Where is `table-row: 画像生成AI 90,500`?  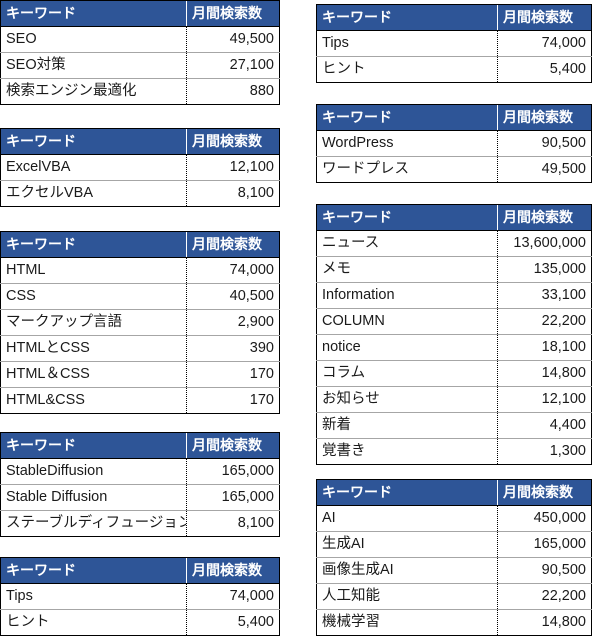 table-row: 画像生成AI 90,500 is located at coordinates (454, 570).